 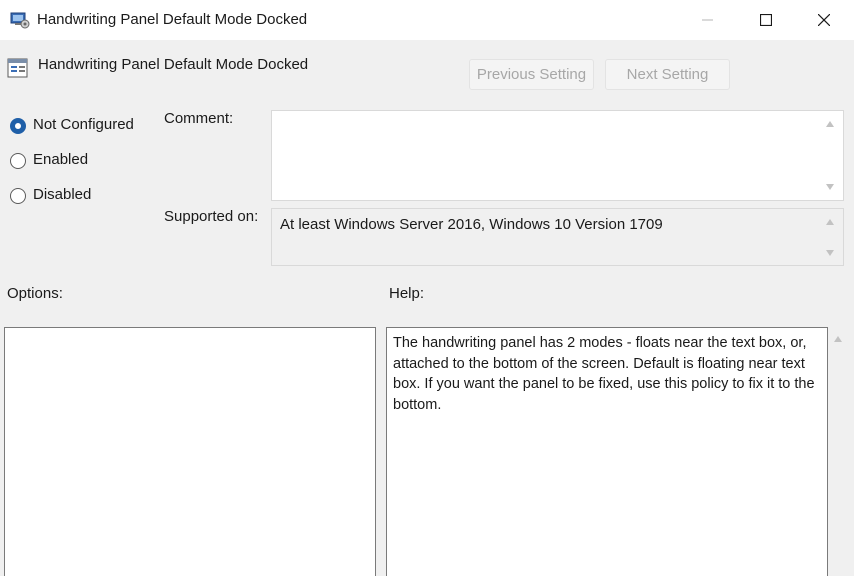 I want to click on maximize-button, so click(x=766, y=20).